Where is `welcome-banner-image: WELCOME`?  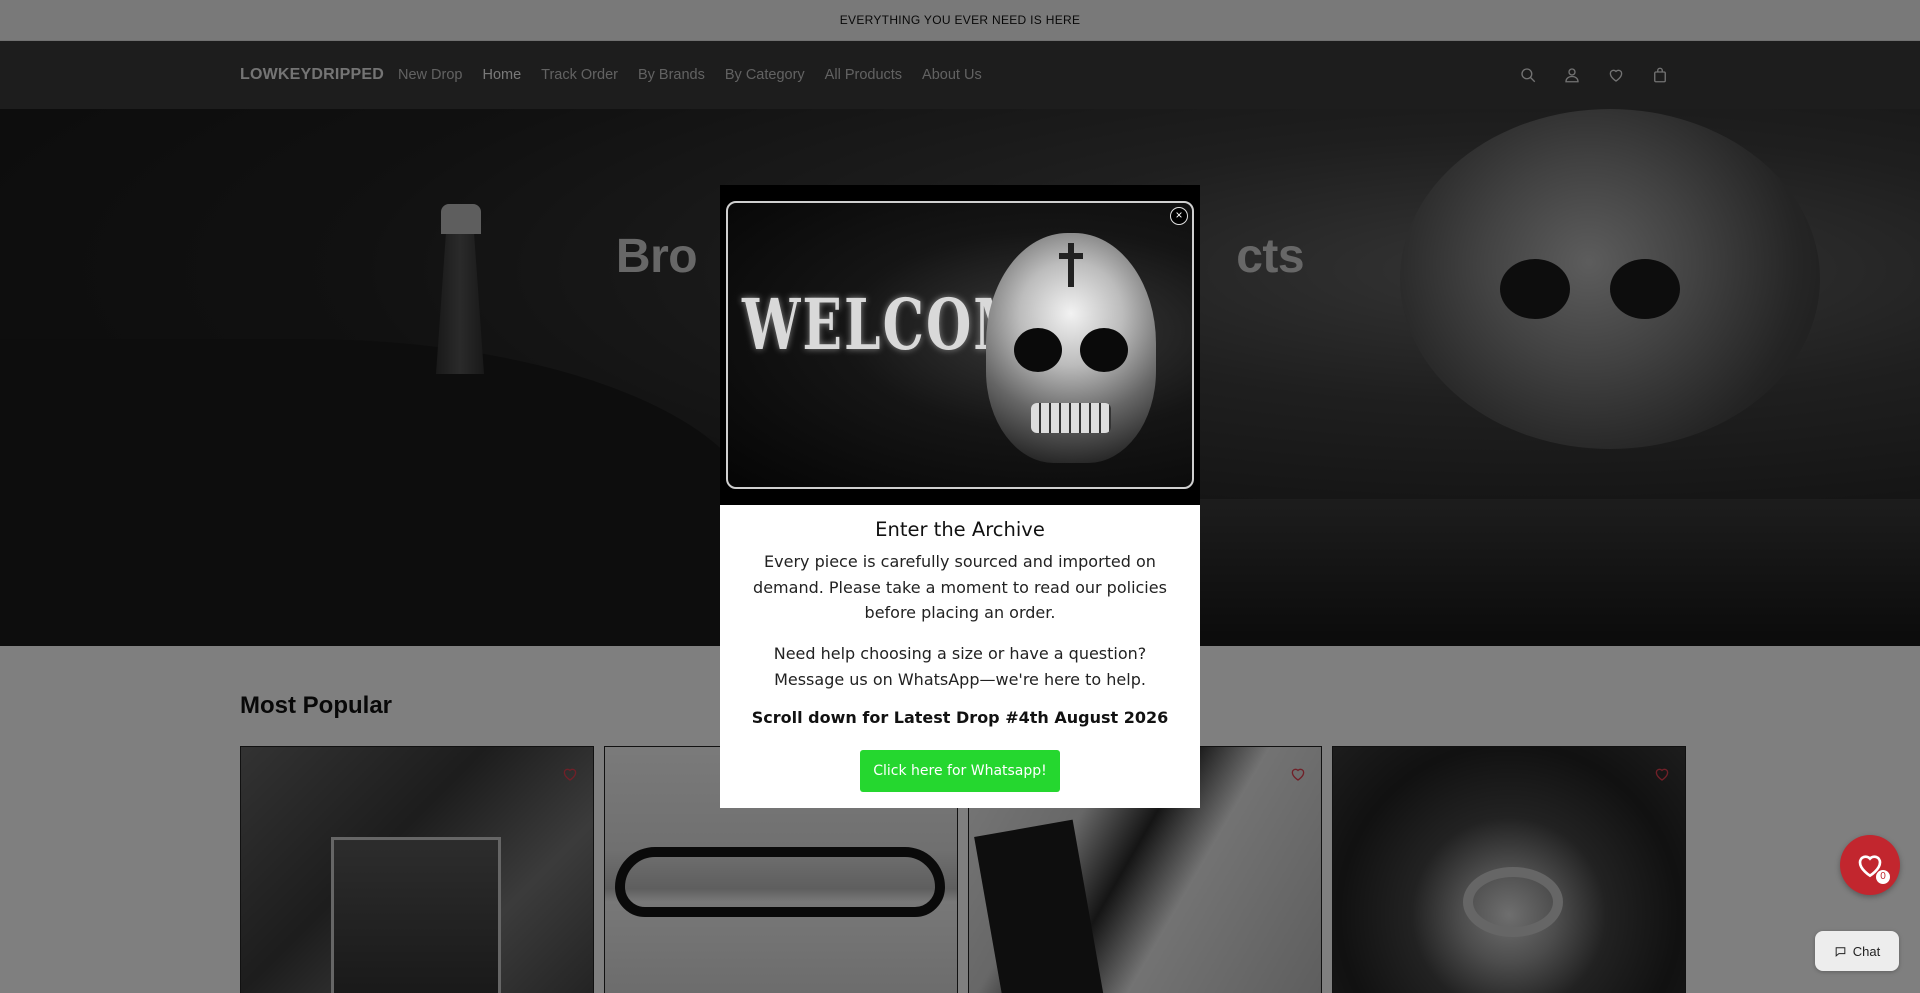
welcome-banner-image: WELCOME is located at coordinates (960, 345).